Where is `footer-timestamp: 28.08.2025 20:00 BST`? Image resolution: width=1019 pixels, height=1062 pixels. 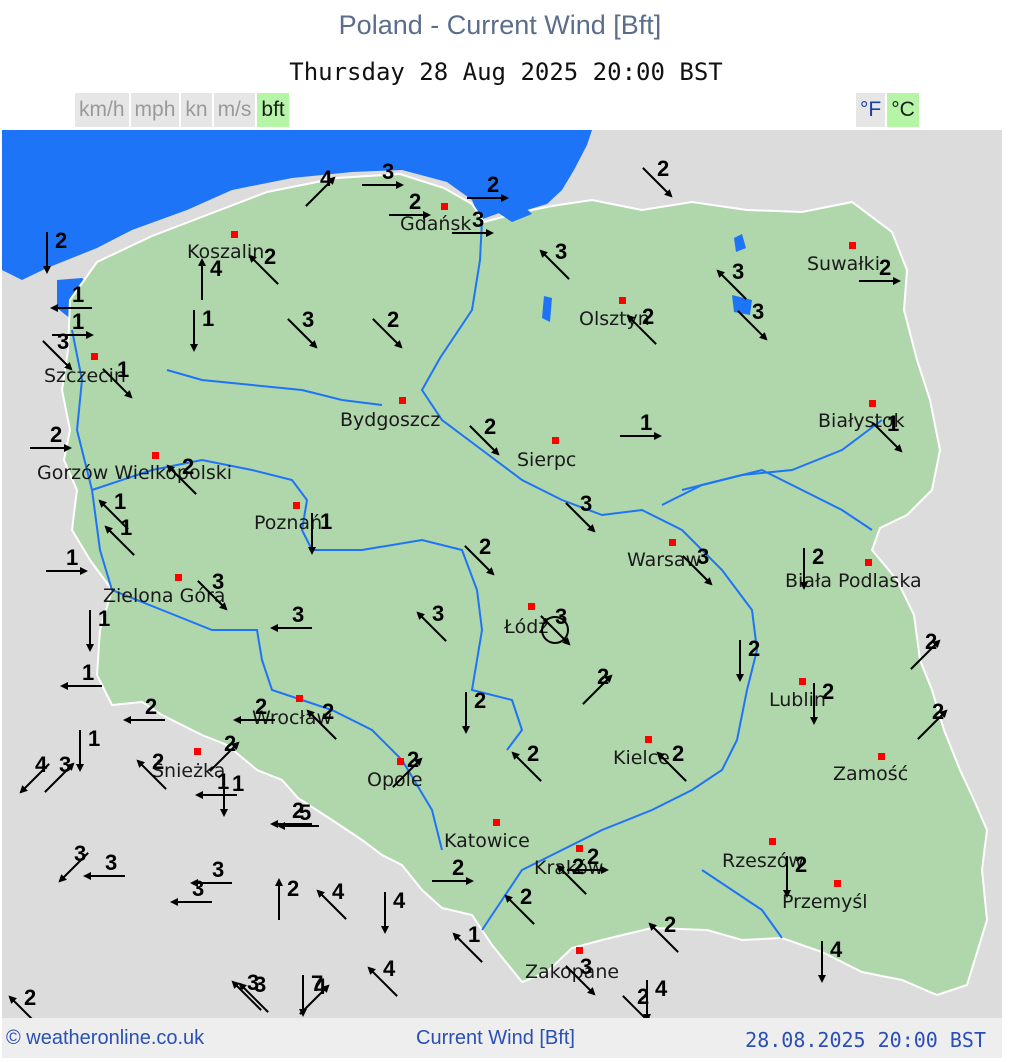 footer-timestamp: 28.08.2025 20:00 BST is located at coordinates (865, 1040).